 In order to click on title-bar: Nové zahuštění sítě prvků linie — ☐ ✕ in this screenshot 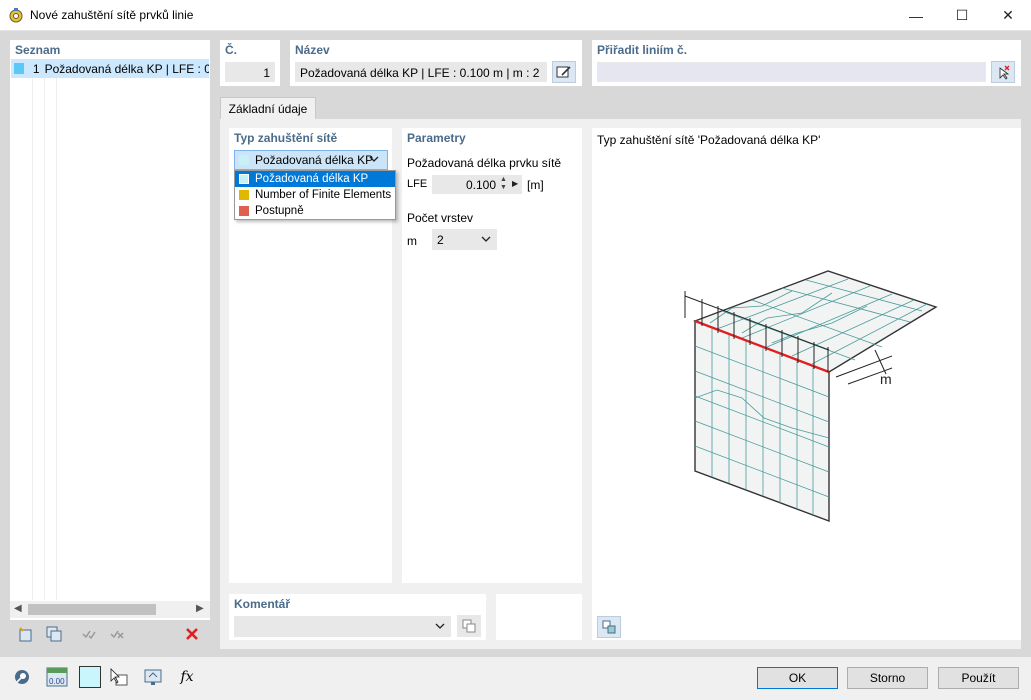, I will do `click(515, 15)`.